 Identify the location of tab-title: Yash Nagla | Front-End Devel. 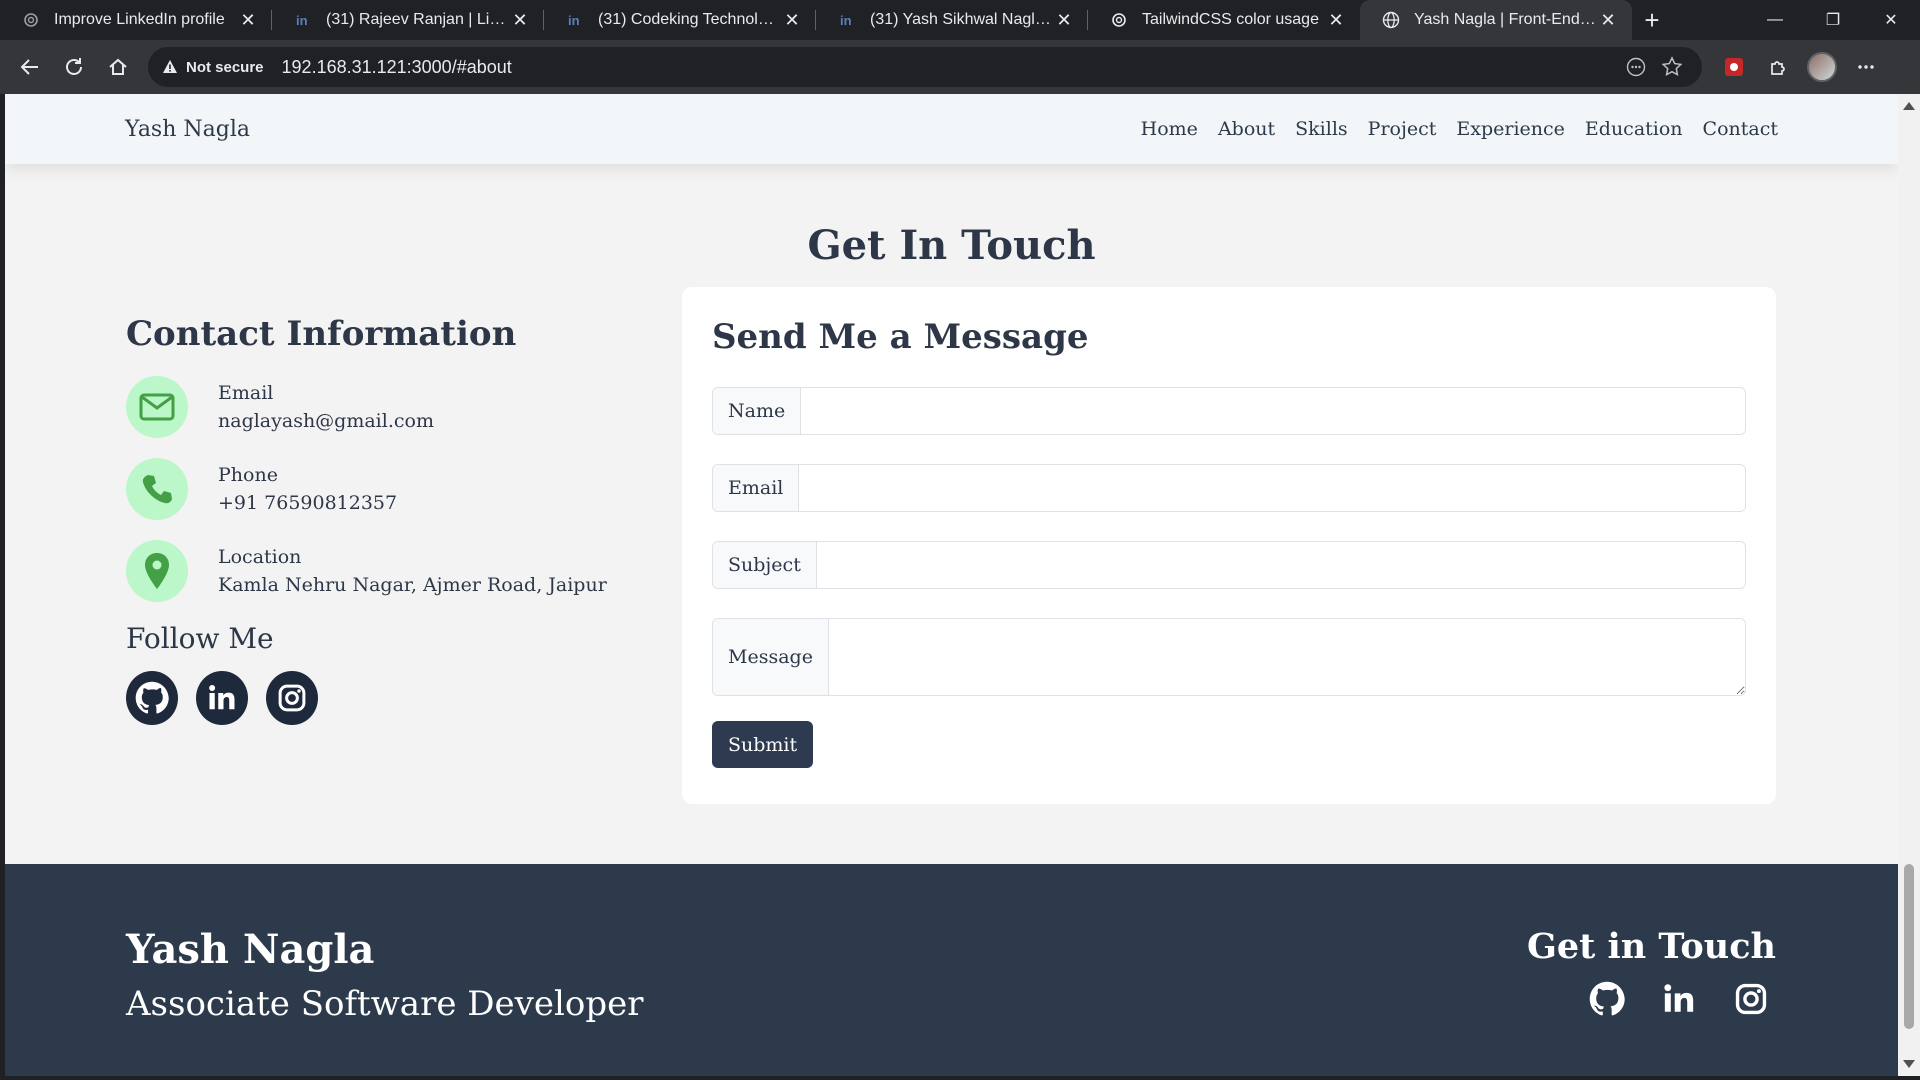
(1506, 19).